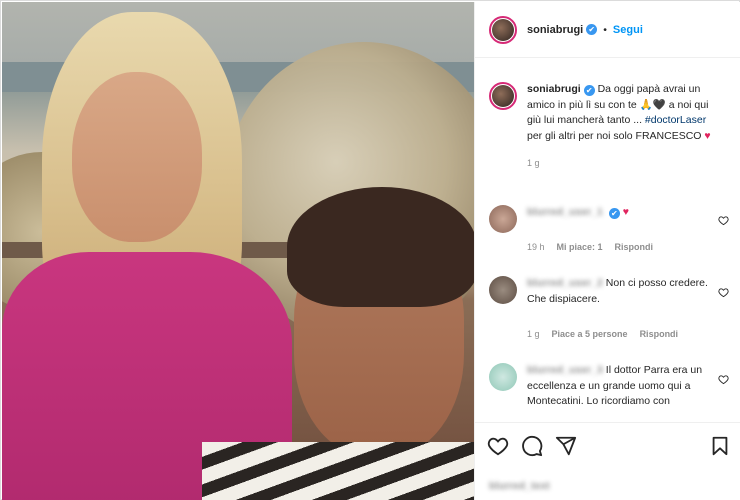 The image size is (740, 500). Describe the element at coordinates (566, 446) in the screenshot. I see `share-icon` at that location.